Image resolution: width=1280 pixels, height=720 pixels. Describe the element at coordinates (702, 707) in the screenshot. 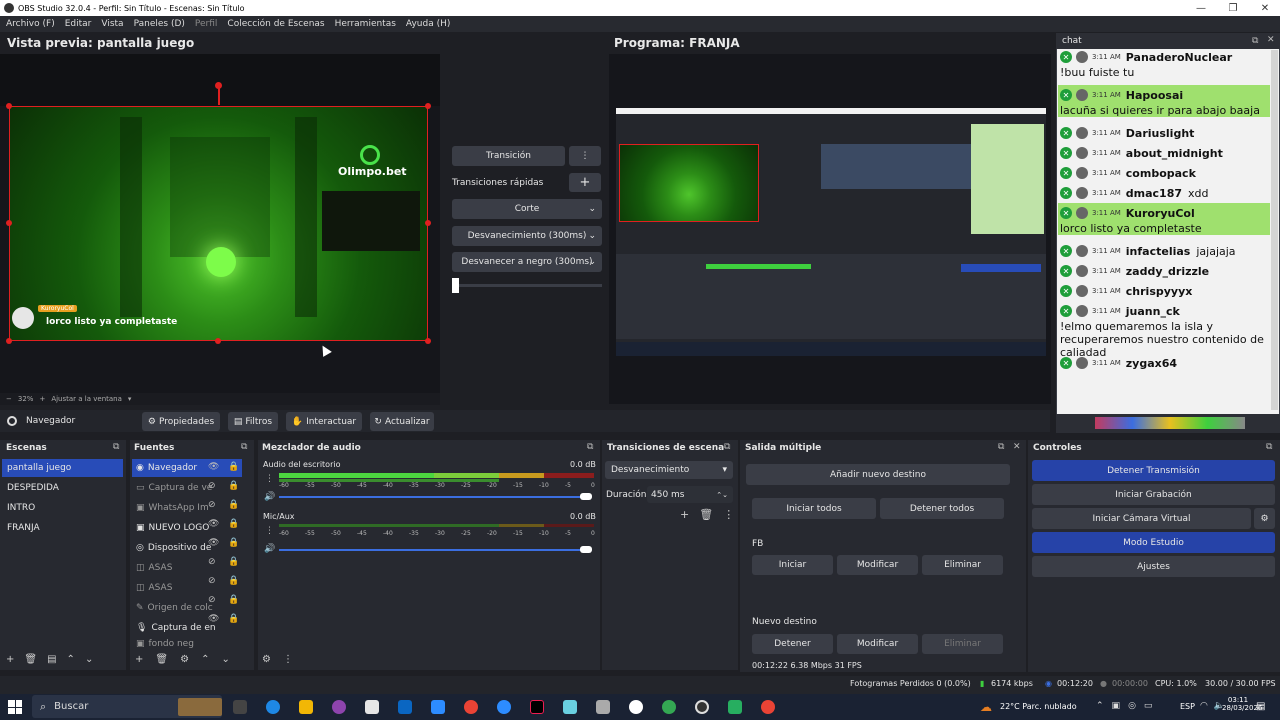

I see `obs-icon` at that location.